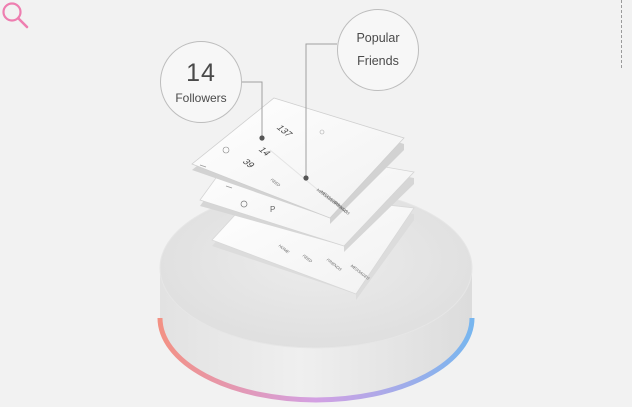 This screenshot has height=407, width=632. What do you see at coordinates (201, 98) in the screenshot?
I see `followers-label: Followers` at bounding box center [201, 98].